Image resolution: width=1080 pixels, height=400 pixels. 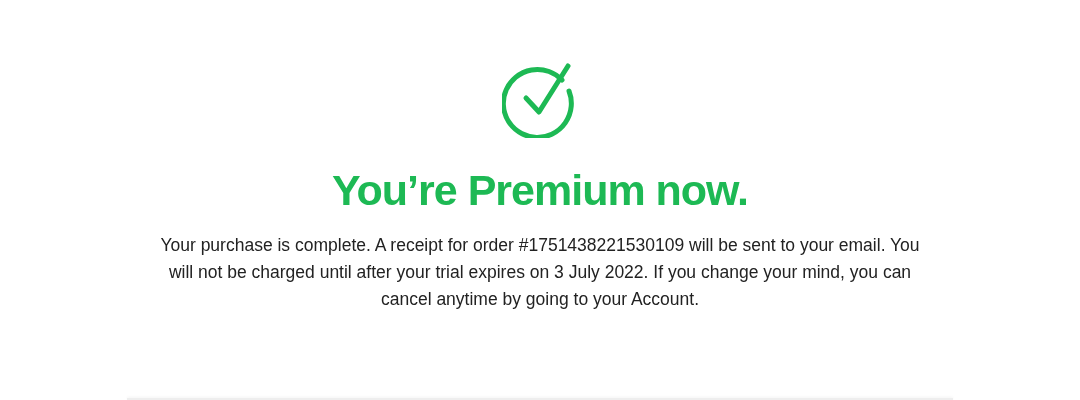 I want to click on heading: You’re Premium now., so click(x=540, y=190).